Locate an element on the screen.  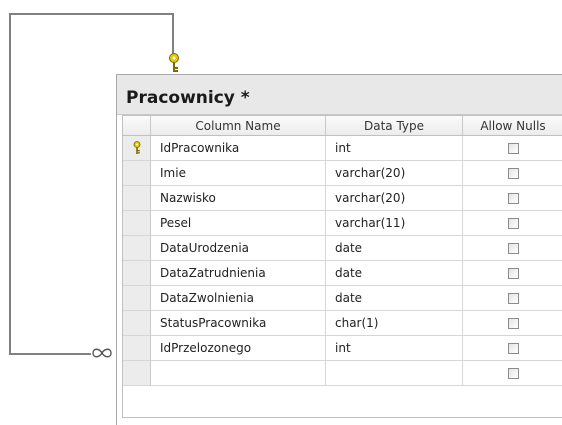
relationship-key-icon is located at coordinates (174, 62).